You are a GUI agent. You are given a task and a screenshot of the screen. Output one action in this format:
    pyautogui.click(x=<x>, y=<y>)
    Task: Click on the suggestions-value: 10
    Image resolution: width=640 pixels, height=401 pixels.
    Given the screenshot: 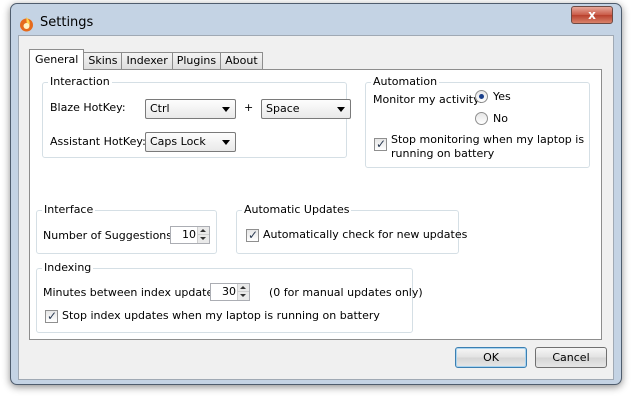 What is the action you would take?
    pyautogui.click(x=189, y=234)
    